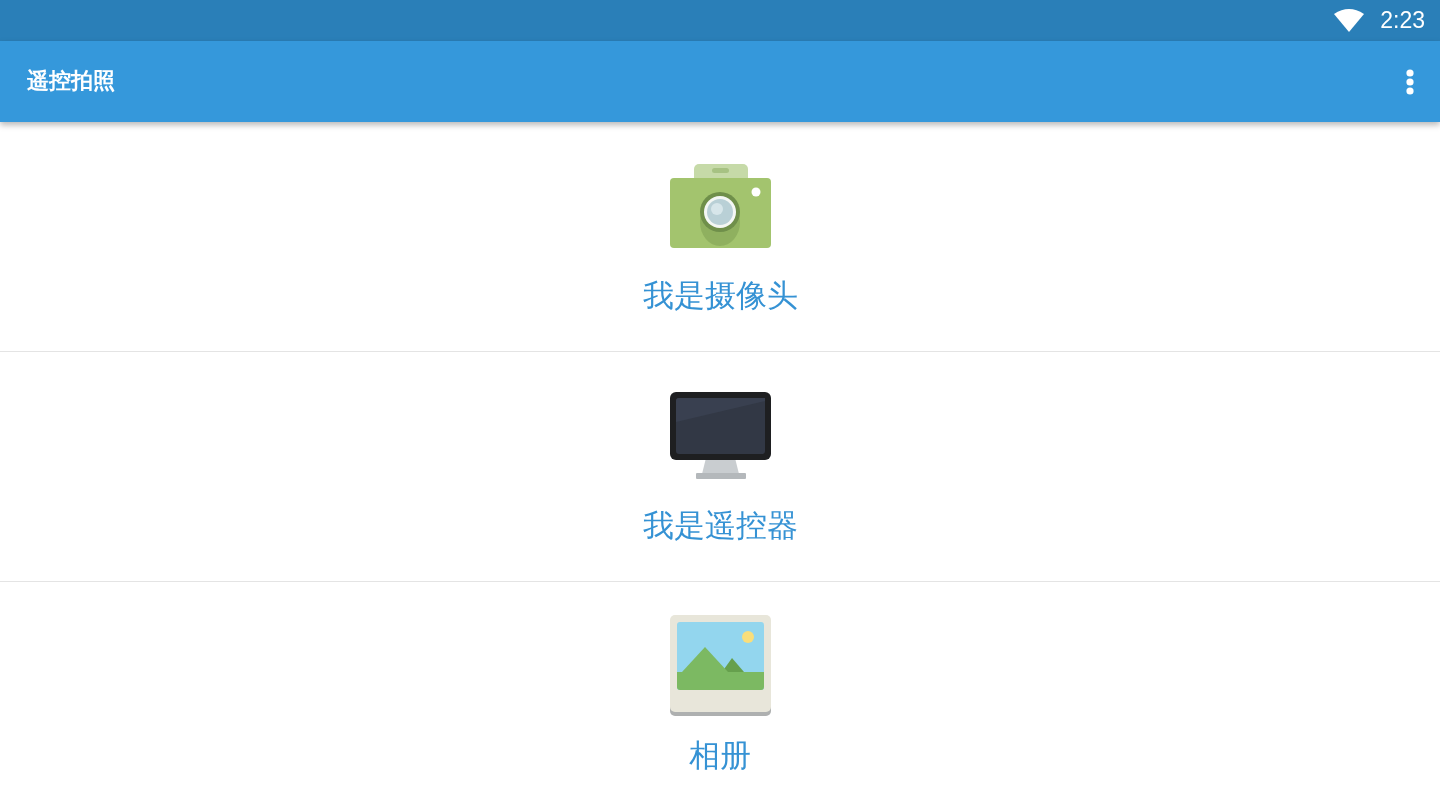 The height and width of the screenshot is (810, 1440). Describe the element at coordinates (720, 665) in the screenshot. I see `picture-icon` at that location.